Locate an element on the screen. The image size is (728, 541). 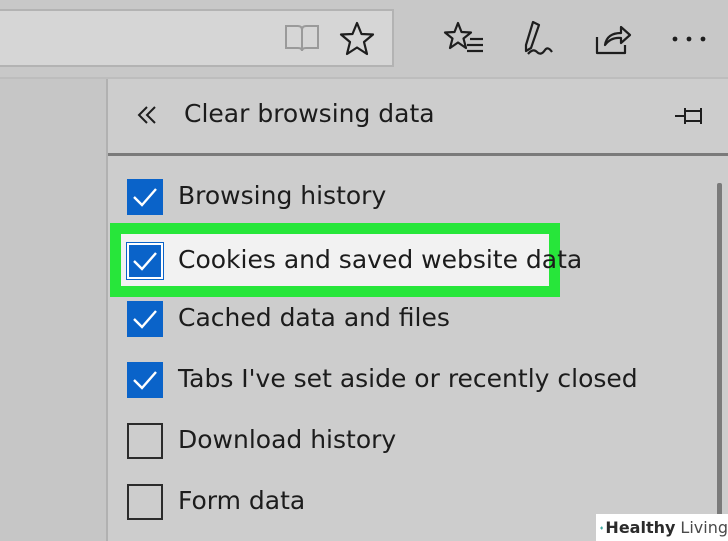
option-download-history: Download history is located at coordinates (408, 440).